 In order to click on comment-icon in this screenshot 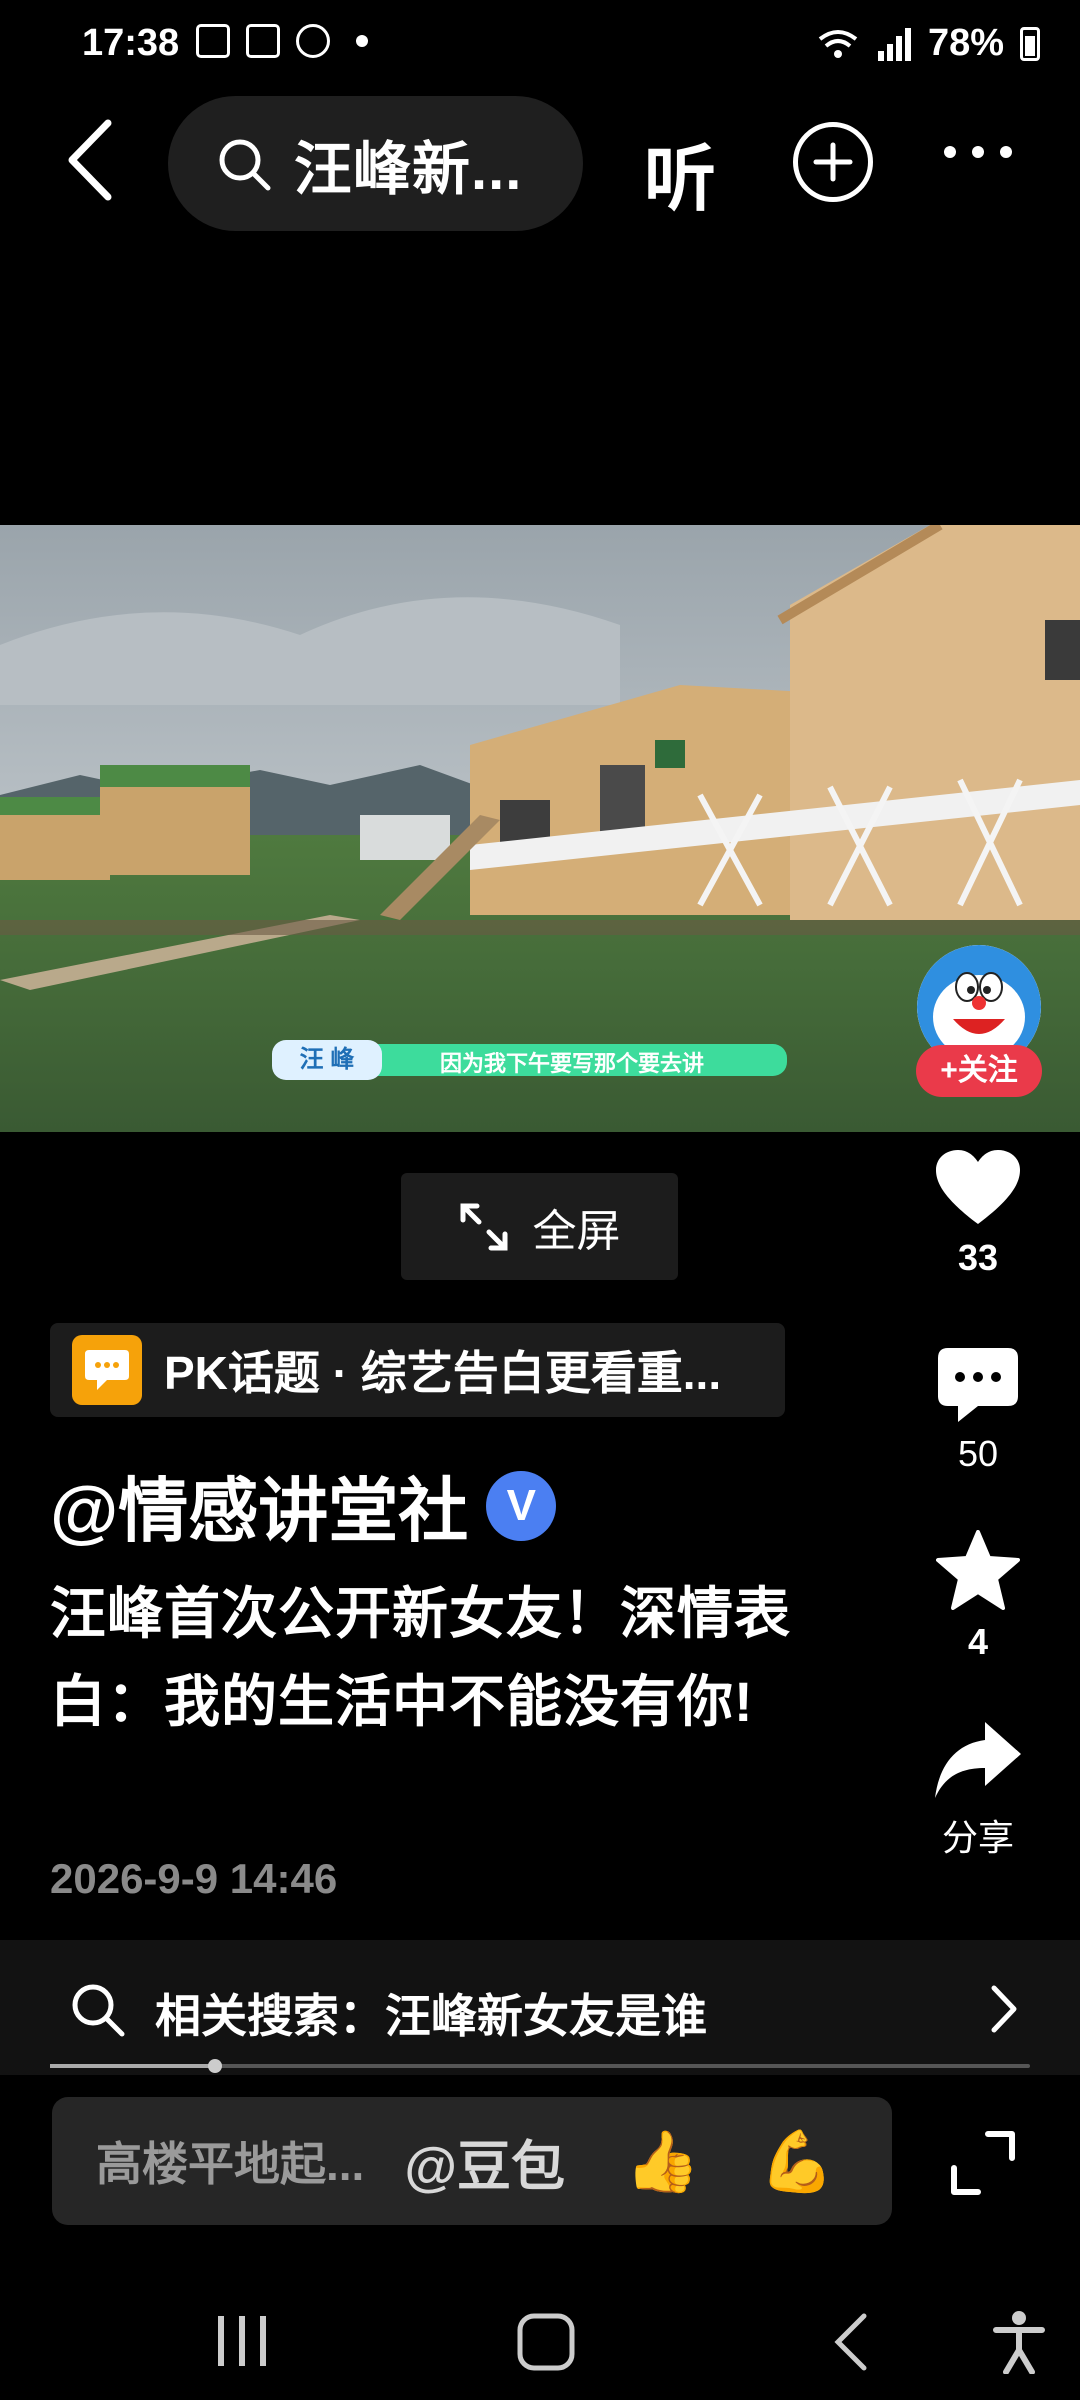, I will do `click(978, 1385)`.